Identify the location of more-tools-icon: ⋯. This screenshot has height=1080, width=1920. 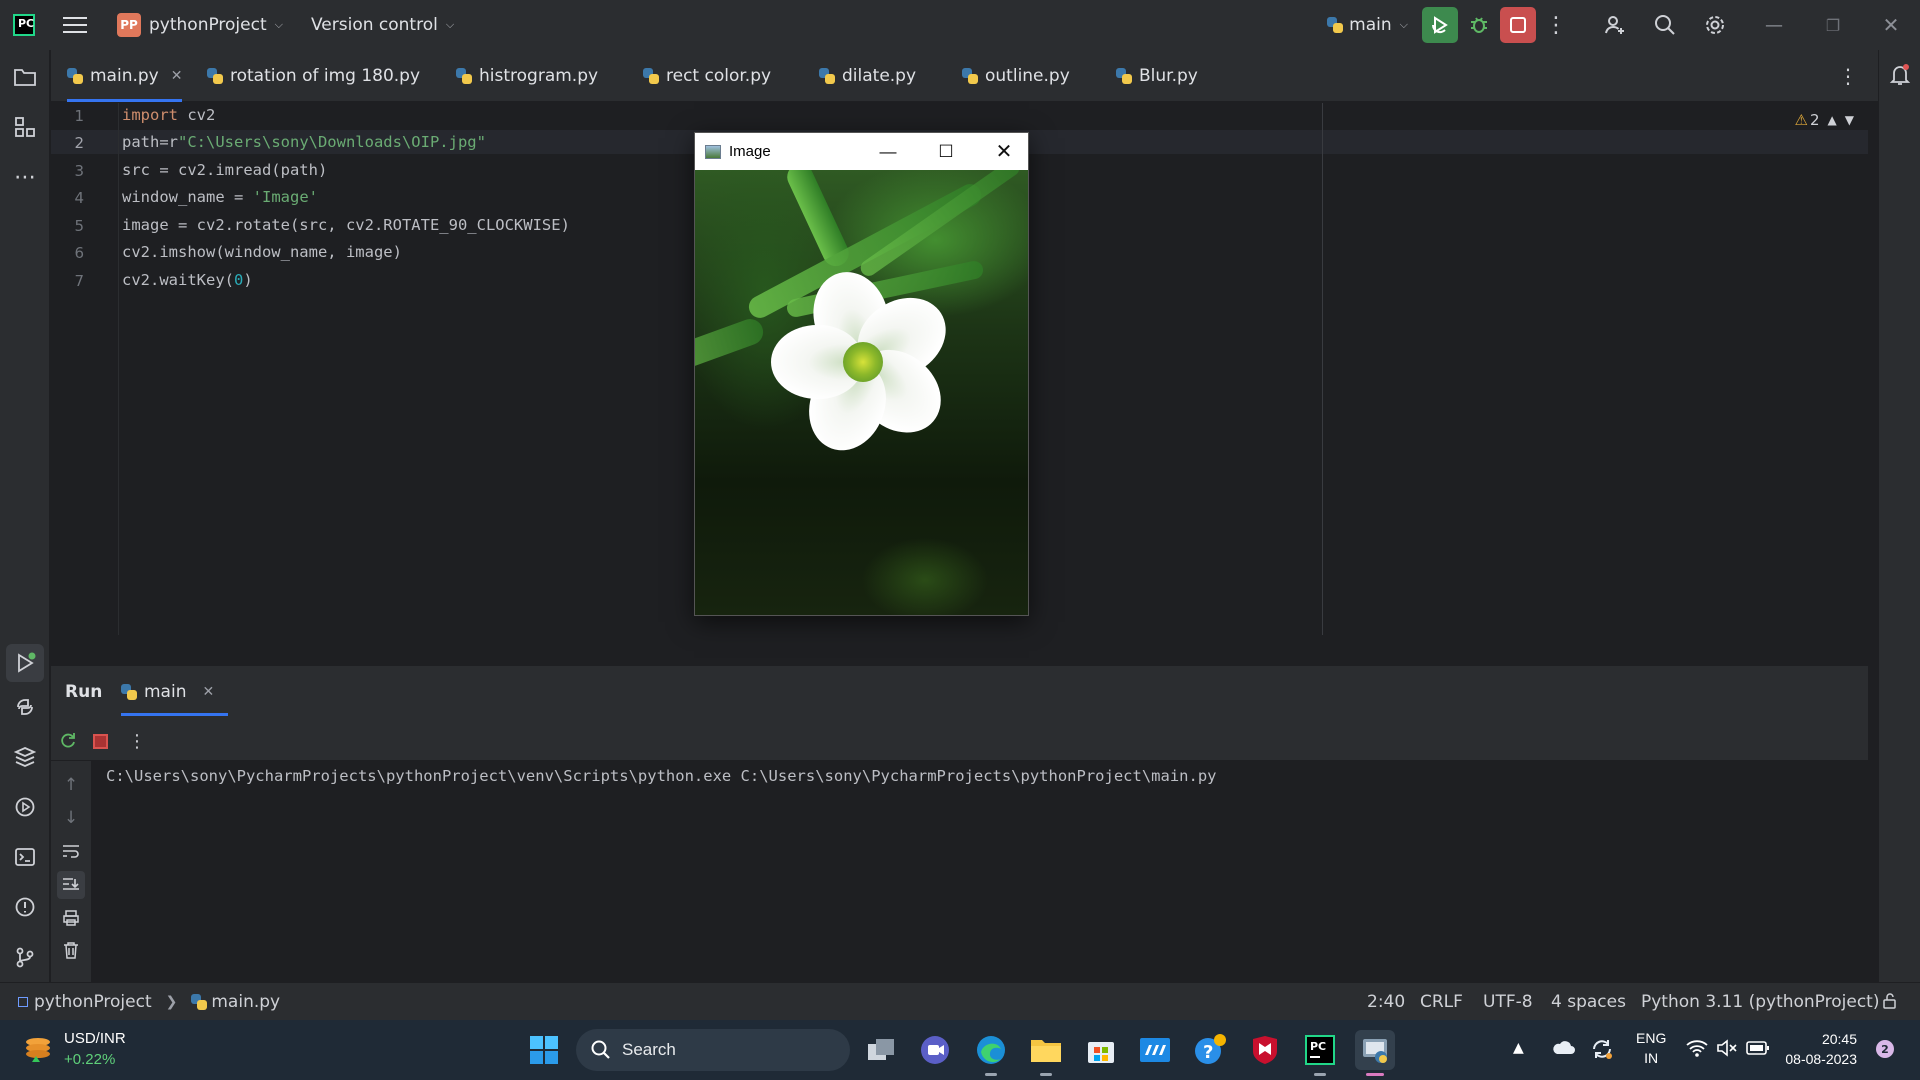
(25, 177).